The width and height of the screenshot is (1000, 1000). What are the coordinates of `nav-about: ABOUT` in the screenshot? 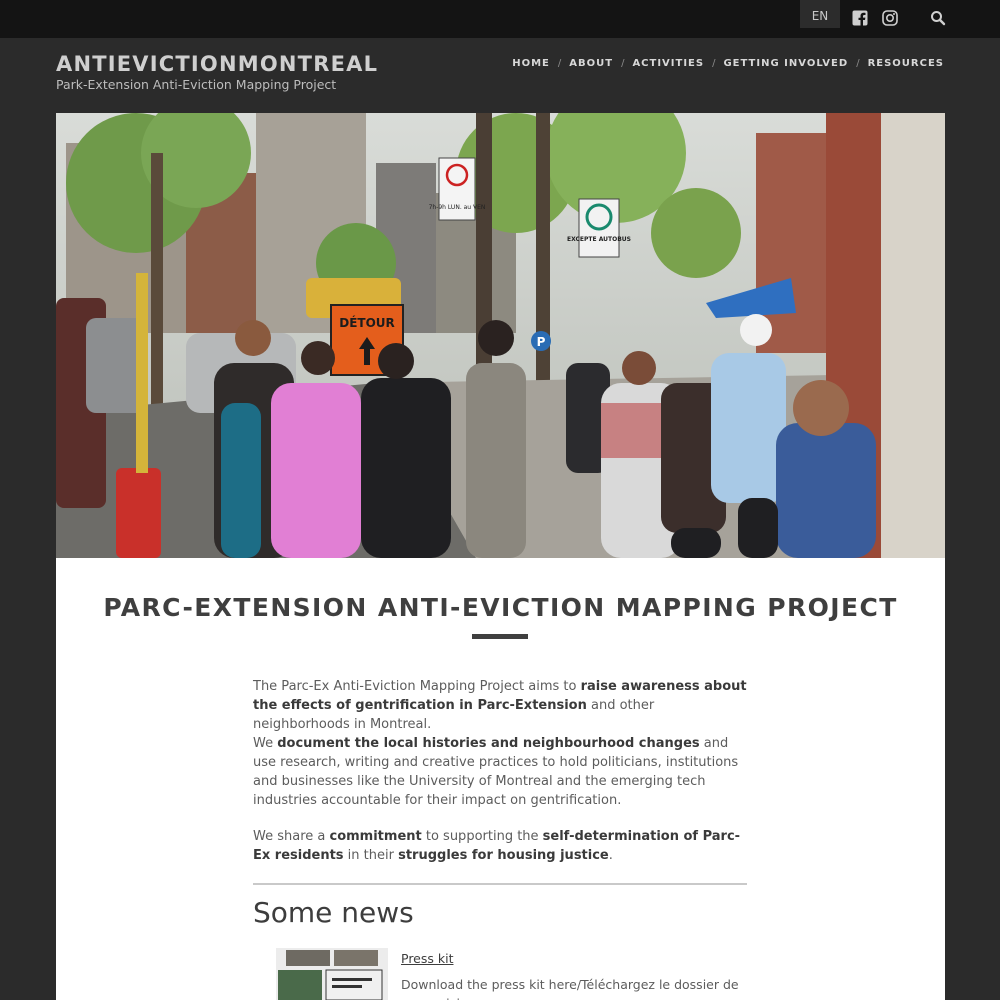 It's located at (591, 63).